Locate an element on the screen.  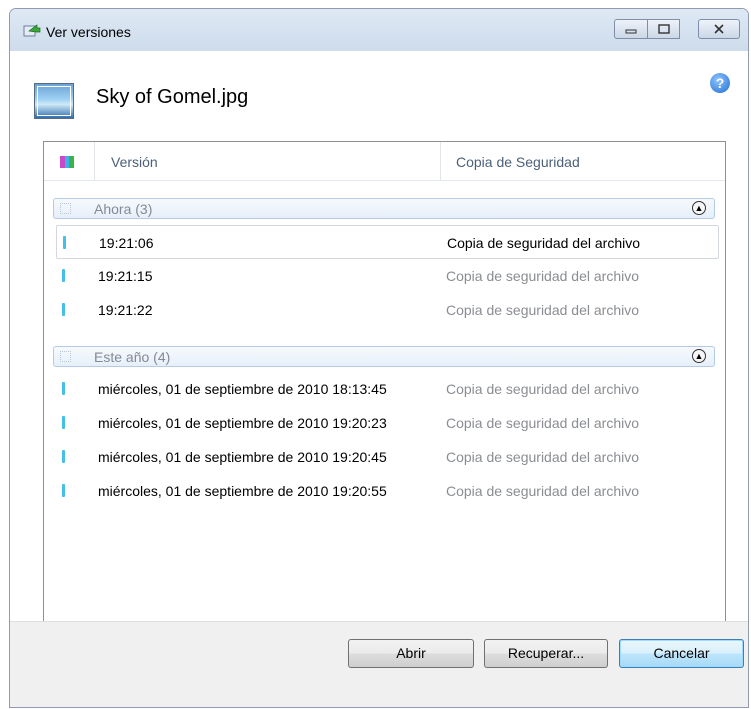
image-file-icon is located at coordinates (54, 101).